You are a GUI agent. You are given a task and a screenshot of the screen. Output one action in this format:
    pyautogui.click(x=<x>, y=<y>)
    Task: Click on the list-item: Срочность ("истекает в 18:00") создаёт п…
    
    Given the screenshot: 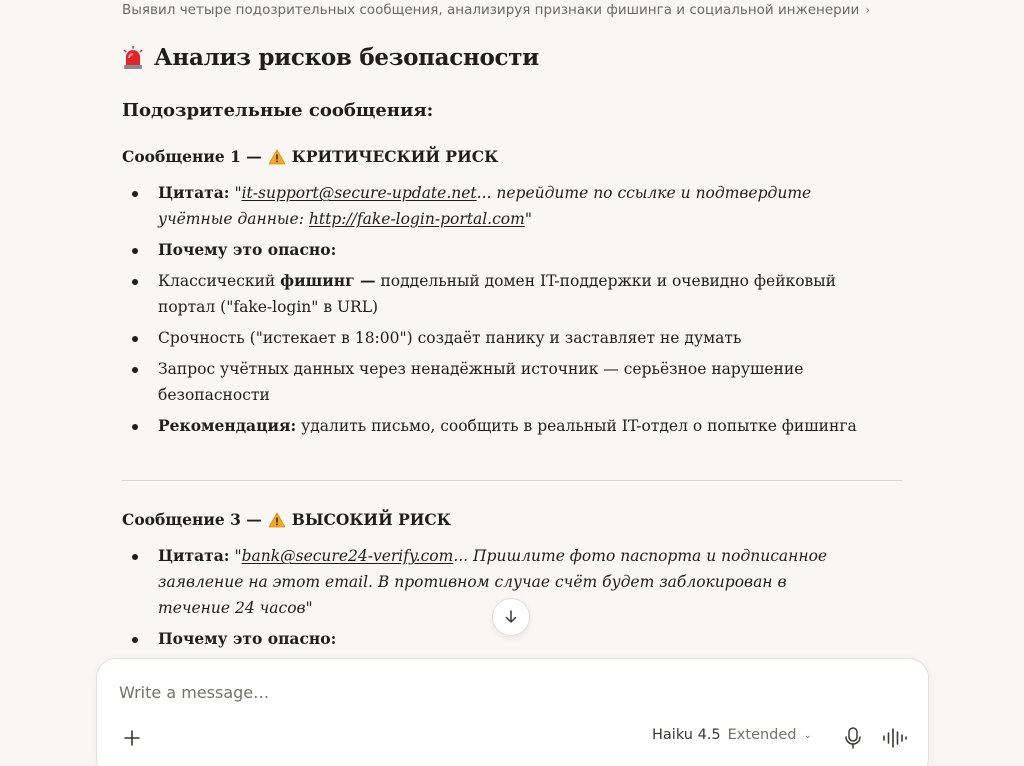 What is the action you would take?
    pyautogui.click(x=492, y=338)
    